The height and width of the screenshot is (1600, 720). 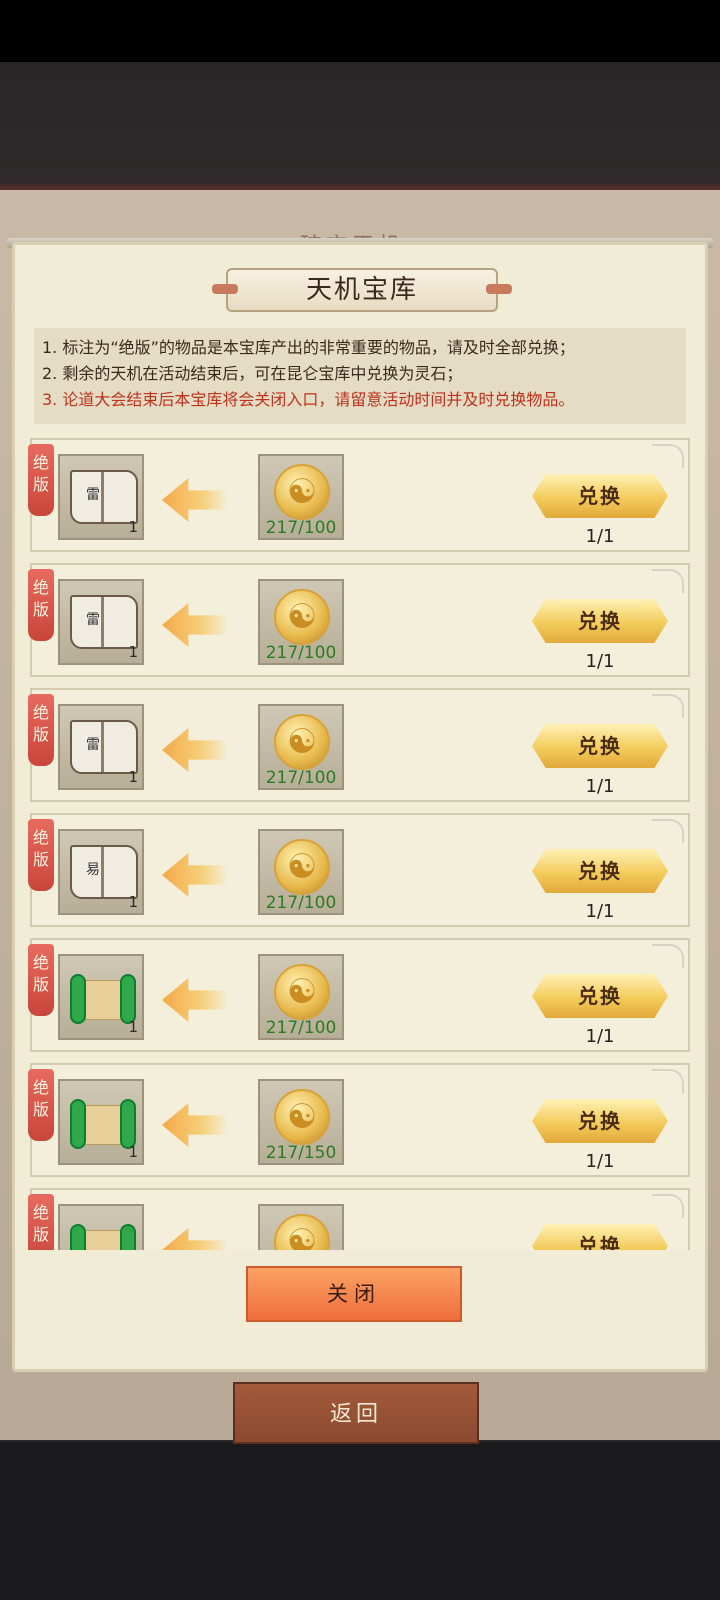 What do you see at coordinates (360, 31) in the screenshot?
I see `status-bar` at bounding box center [360, 31].